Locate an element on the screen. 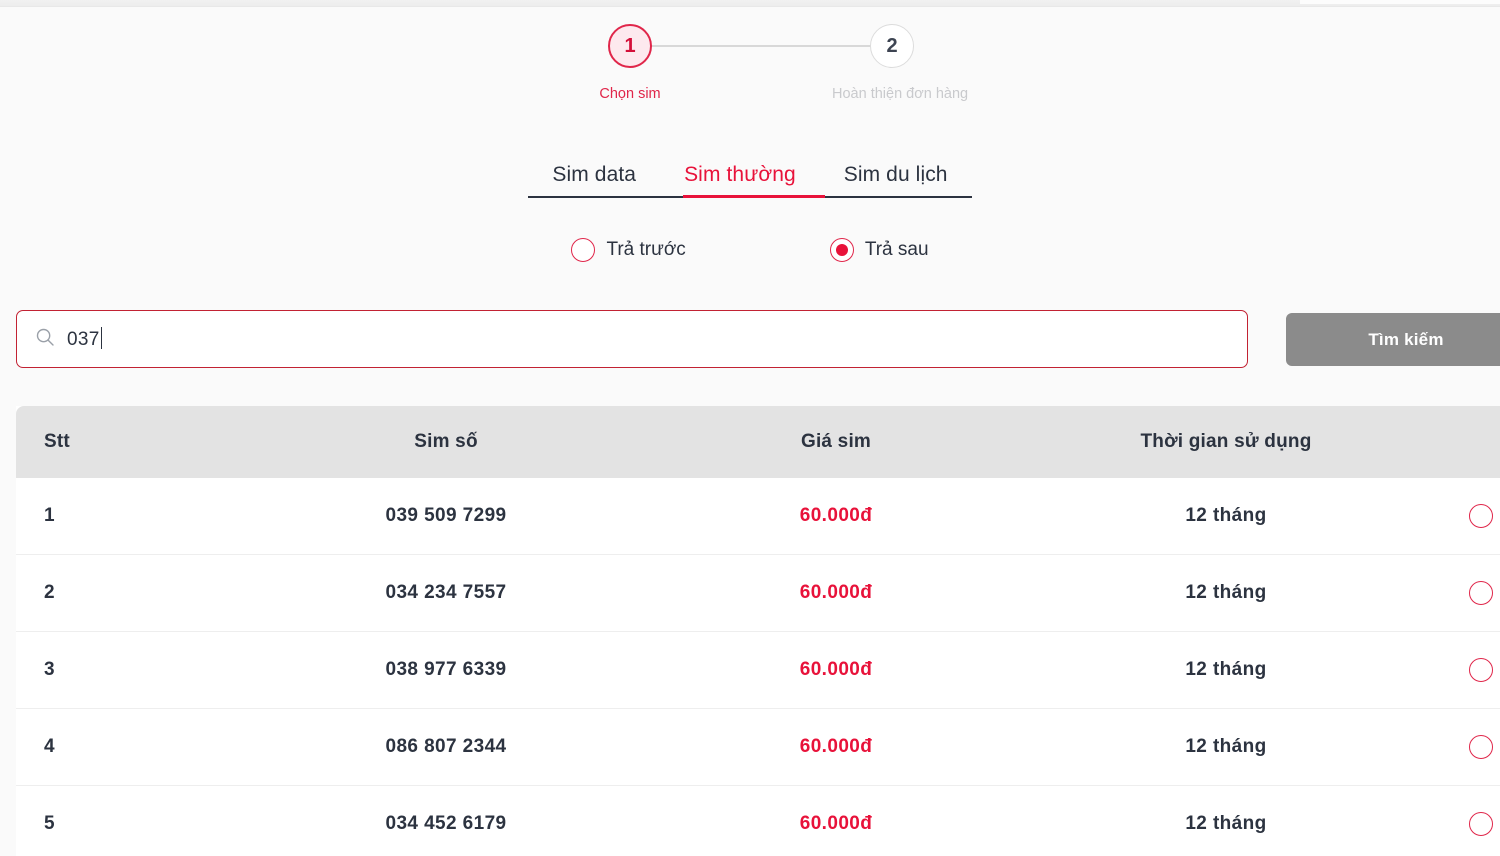  column-header-gia: Giá sim is located at coordinates (836, 441).